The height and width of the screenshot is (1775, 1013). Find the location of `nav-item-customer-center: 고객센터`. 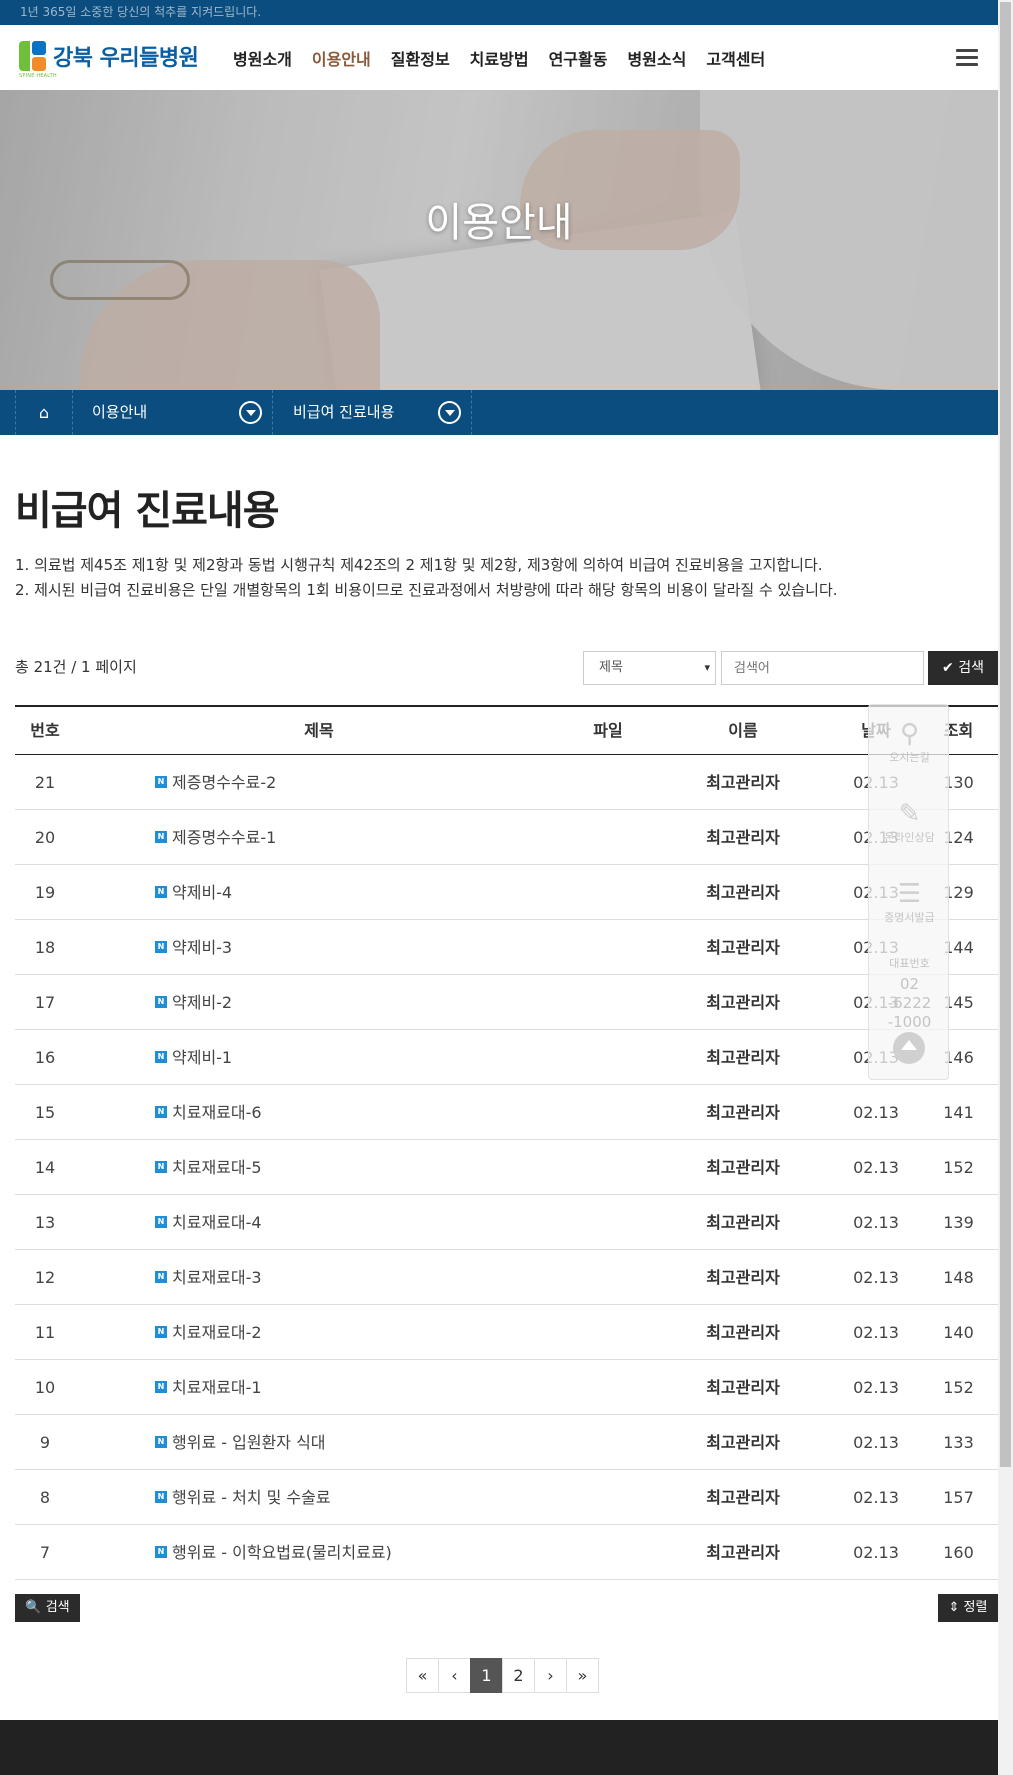

nav-item-customer-center: 고객센터 is located at coordinates (735, 58).